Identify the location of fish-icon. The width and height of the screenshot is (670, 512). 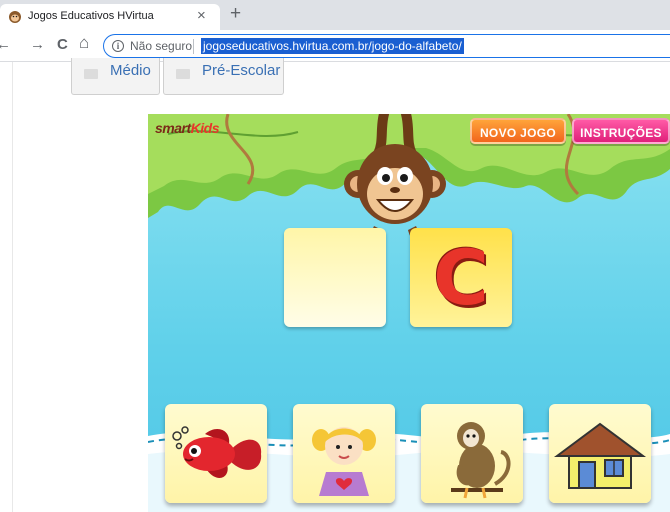
(217, 452).